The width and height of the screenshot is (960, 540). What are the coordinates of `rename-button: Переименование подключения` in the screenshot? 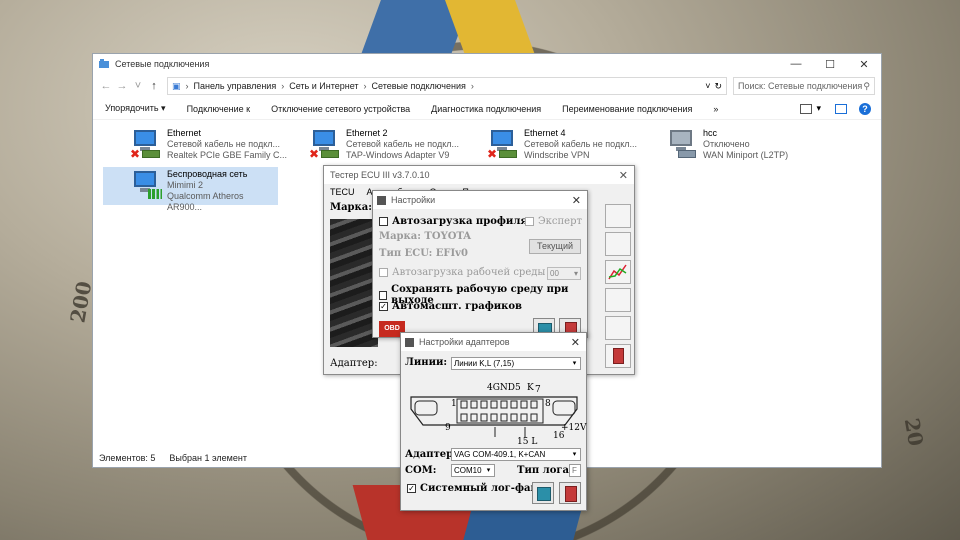 It's located at (627, 109).